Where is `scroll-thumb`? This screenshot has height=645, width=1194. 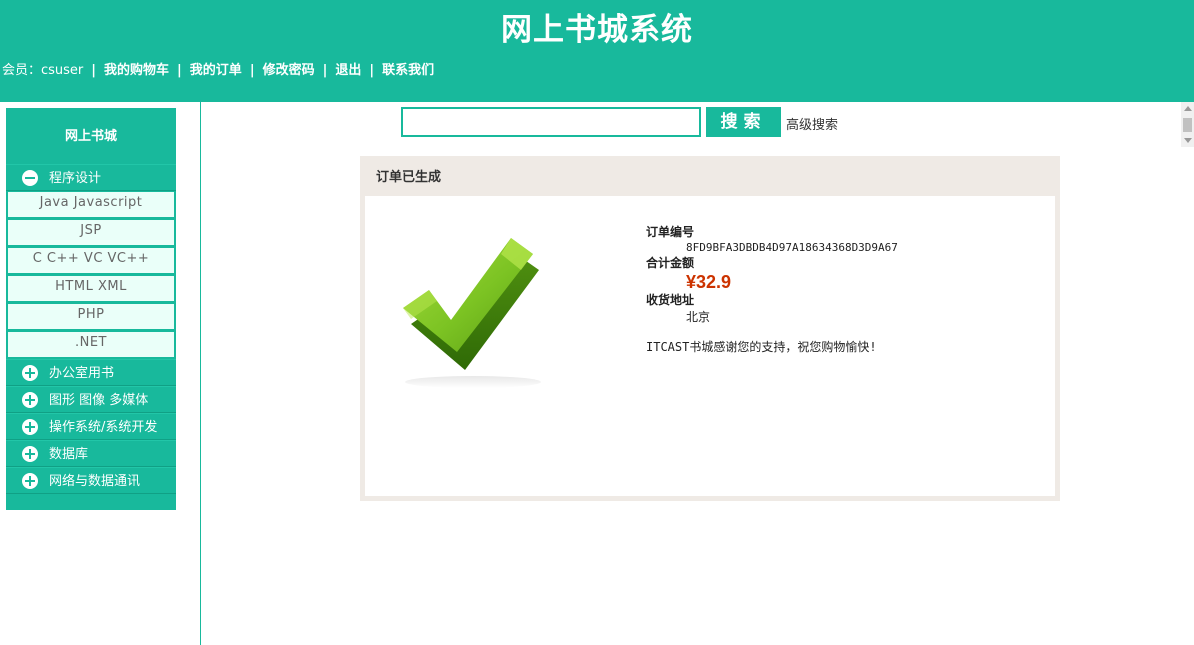 scroll-thumb is located at coordinates (1187, 125).